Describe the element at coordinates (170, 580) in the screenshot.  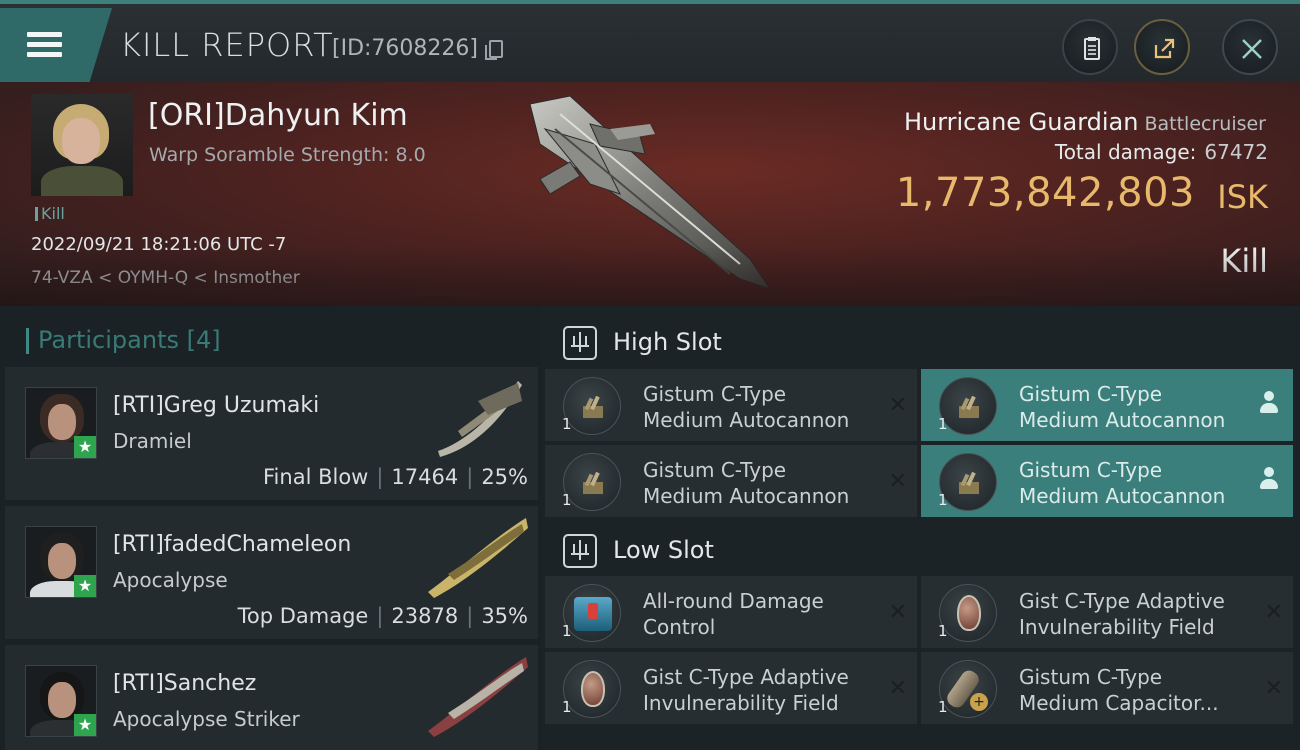
I see `participant-ship: Apocalypse` at that location.